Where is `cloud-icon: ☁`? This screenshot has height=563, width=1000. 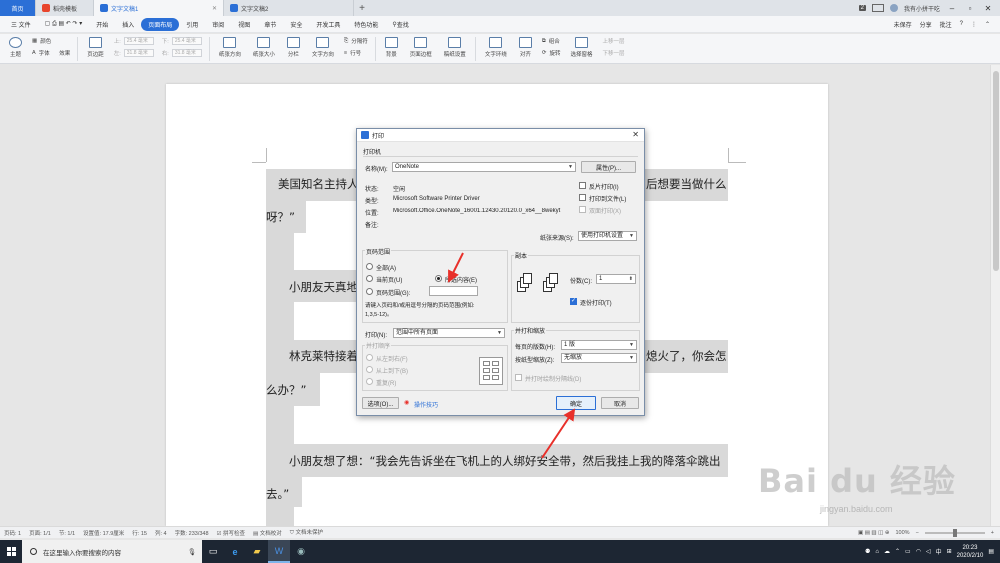
cloud-icon: ☁ is located at coordinates (887, 551).